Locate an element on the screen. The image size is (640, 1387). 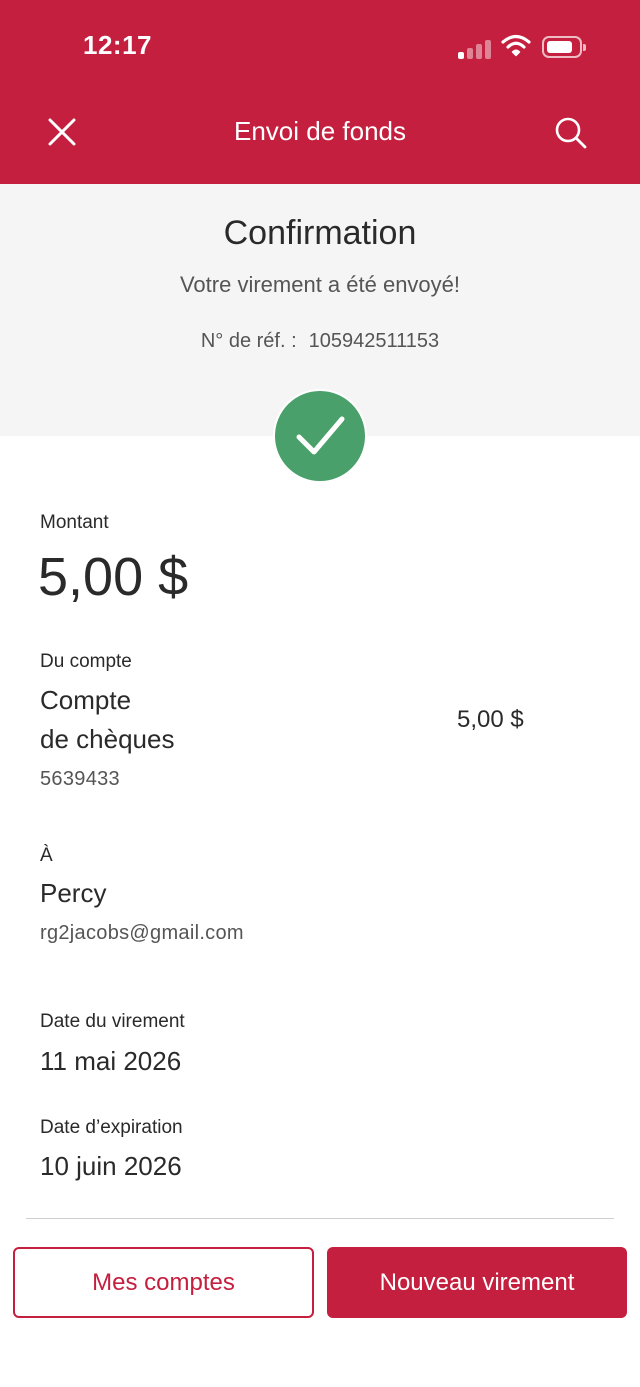
from-account-amount: 5,00 $ is located at coordinates (490, 719).